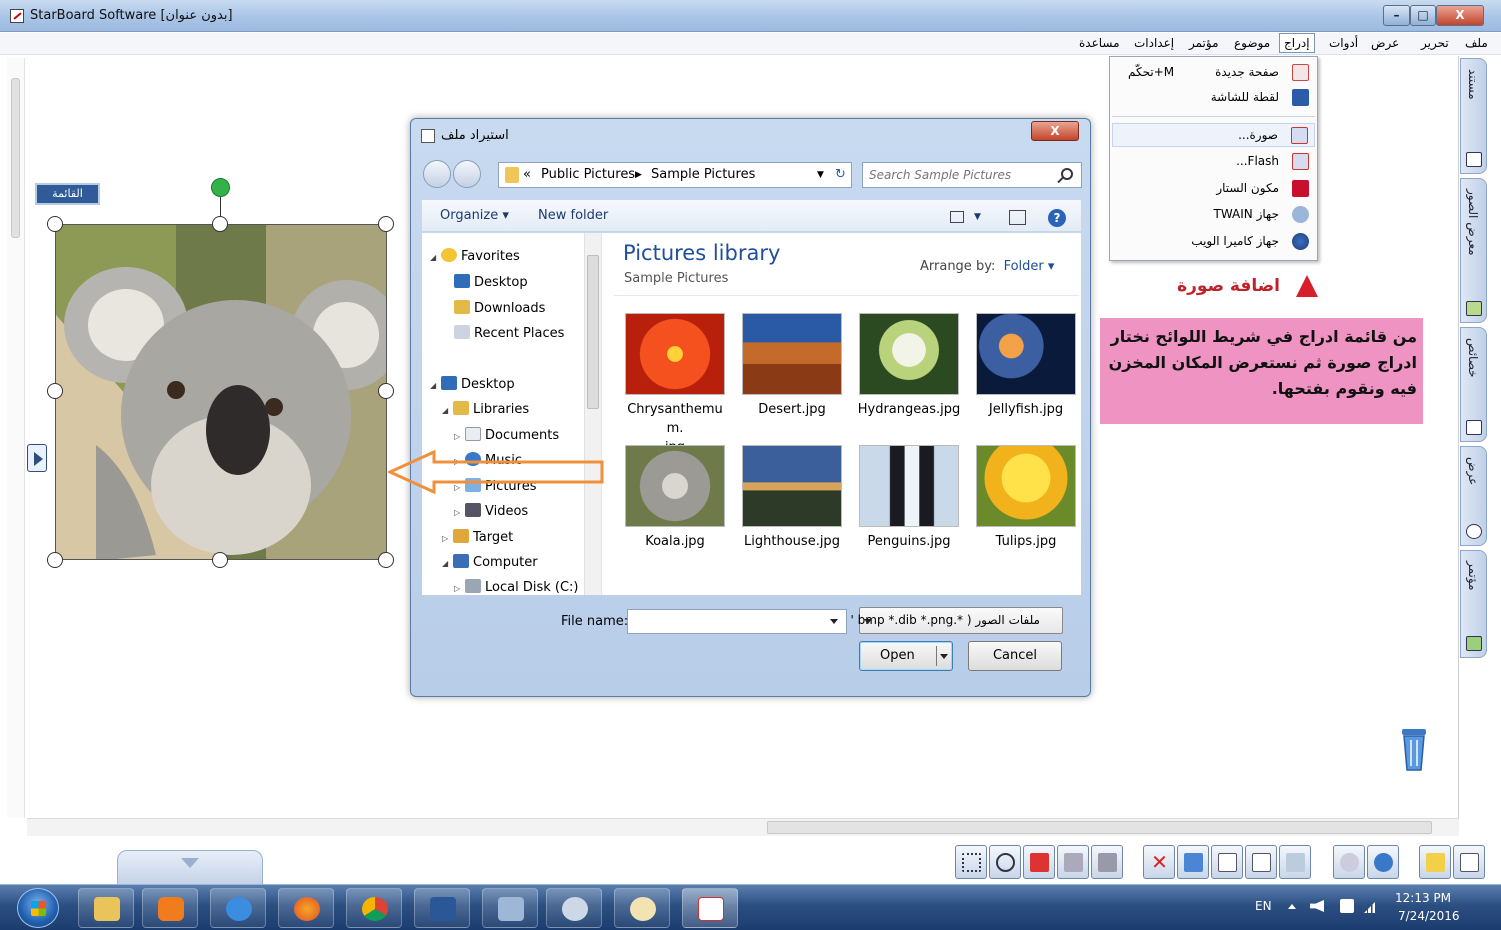  What do you see at coordinates (1015, 656) in the screenshot?
I see `cancel-button: Cancel` at bounding box center [1015, 656].